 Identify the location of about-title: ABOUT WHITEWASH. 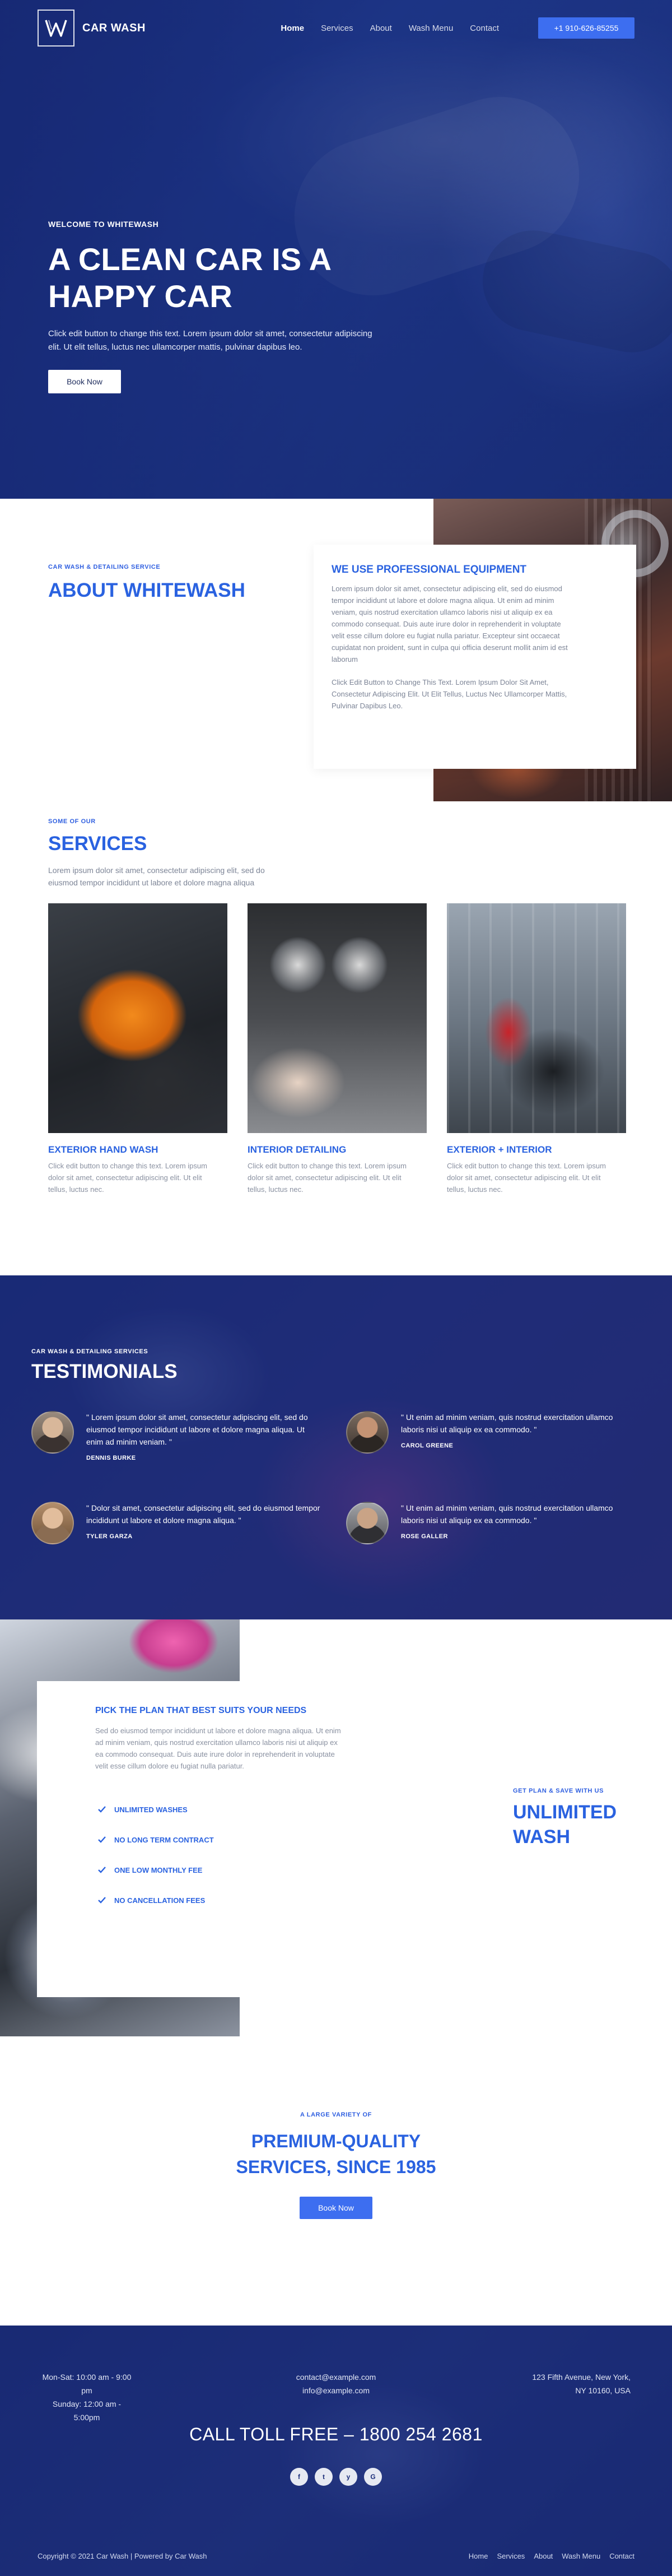
(147, 590).